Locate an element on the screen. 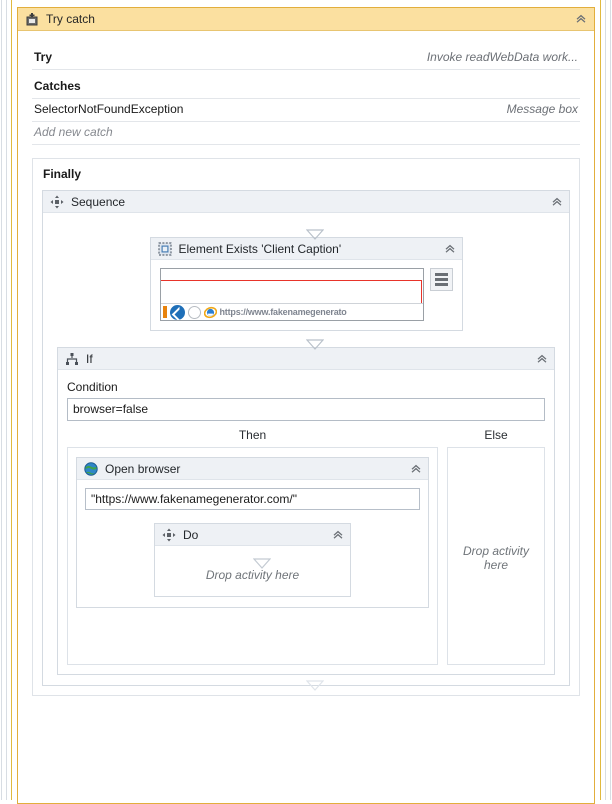 This screenshot has width=612, height=804. hamburger-menu-icon is located at coordinates (441, 279).